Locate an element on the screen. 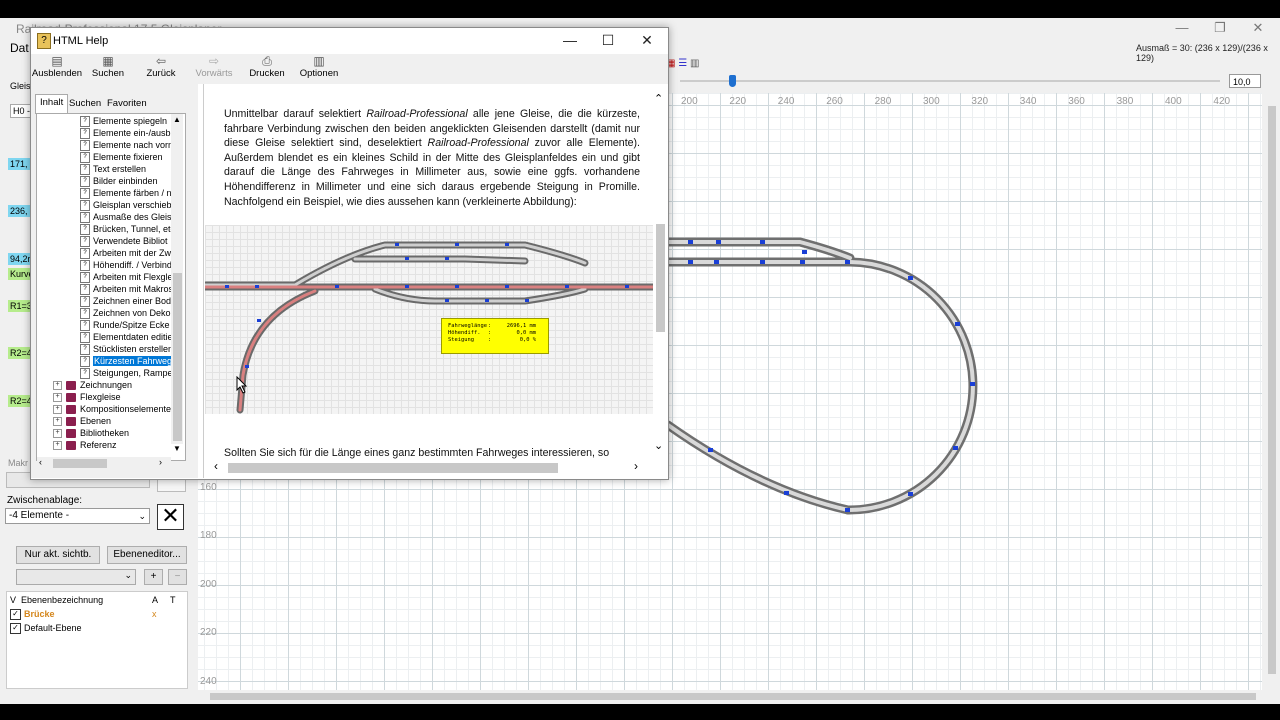 The image size is (1280, 720). scroll-up-icon: ▲ is located at coordinates (177, 119).